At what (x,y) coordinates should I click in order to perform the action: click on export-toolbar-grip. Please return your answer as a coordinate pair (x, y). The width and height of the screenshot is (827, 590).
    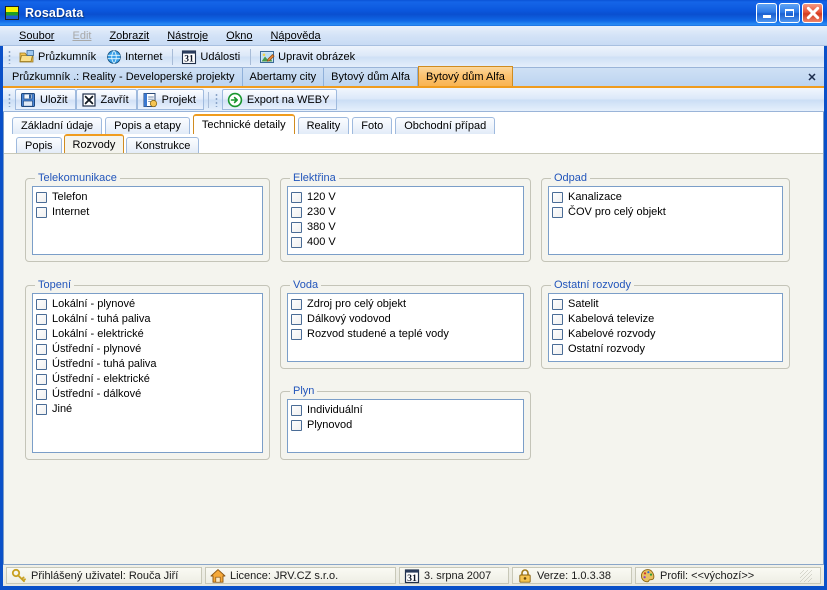
    Looking at the image, I should click on (216, 99).